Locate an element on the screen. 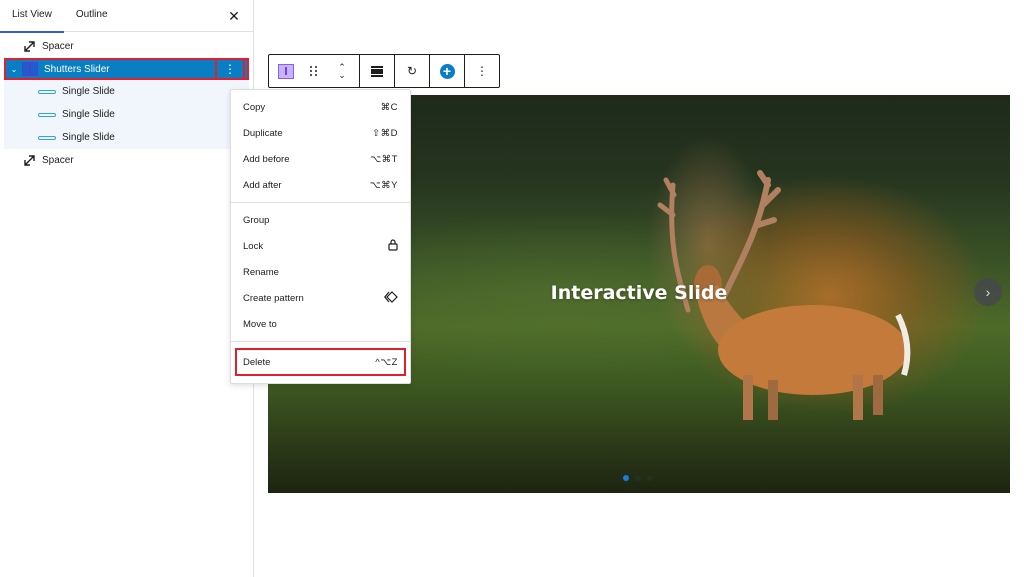  menu-item-rename: Rename is located at coordinates (320, 272).